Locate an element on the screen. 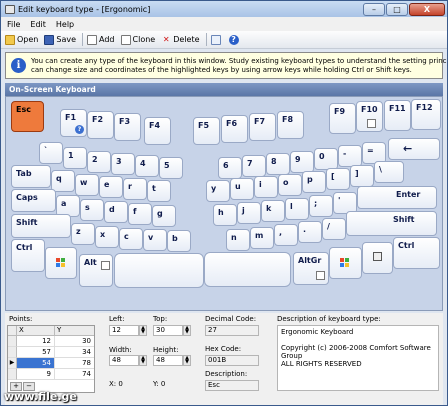  key-f1: F1? is located at coordinates (73, 123).